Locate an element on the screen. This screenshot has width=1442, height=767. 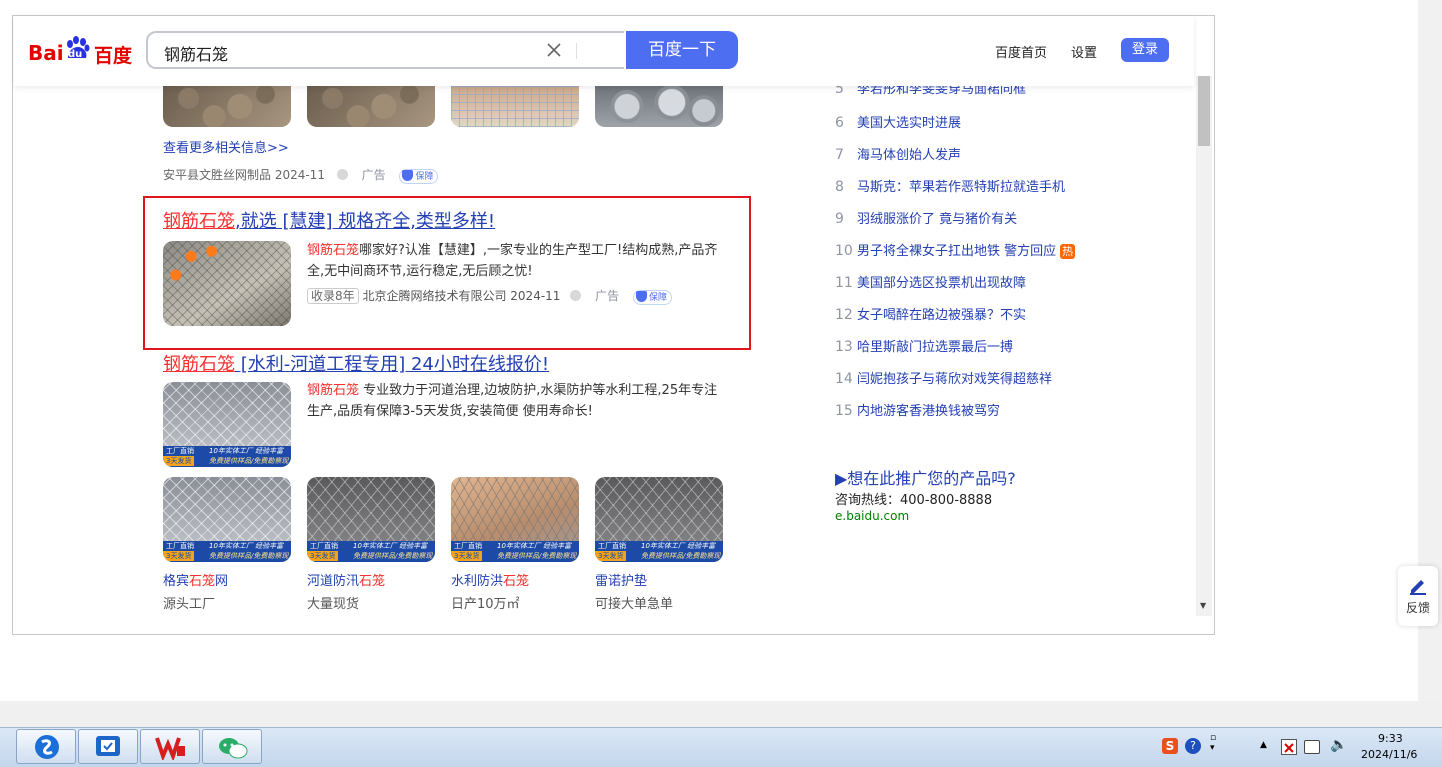
hot-item-text: 男子将全裸女子扛出地铁 警方回应 is located at coordinates (956, 251).